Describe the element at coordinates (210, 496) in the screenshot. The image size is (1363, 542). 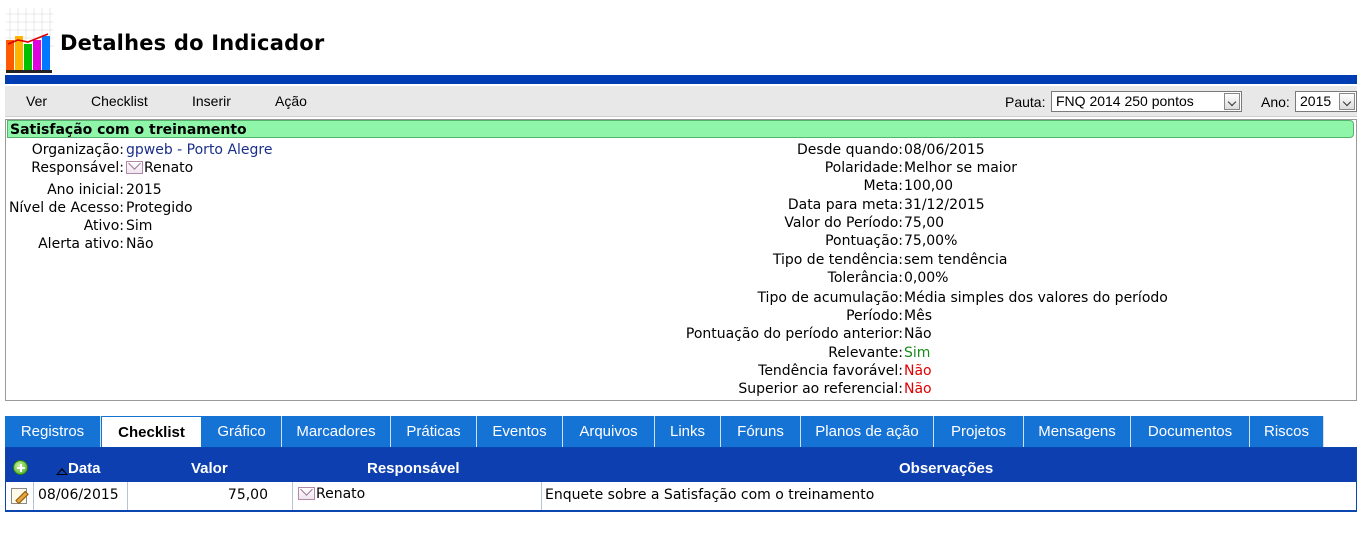
I see `cell-valor: 75,00` at that location.